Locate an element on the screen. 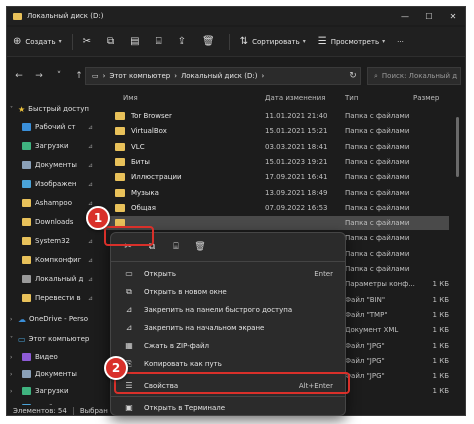  refresh-icon: ↻ is located at coordinates (353, 76).